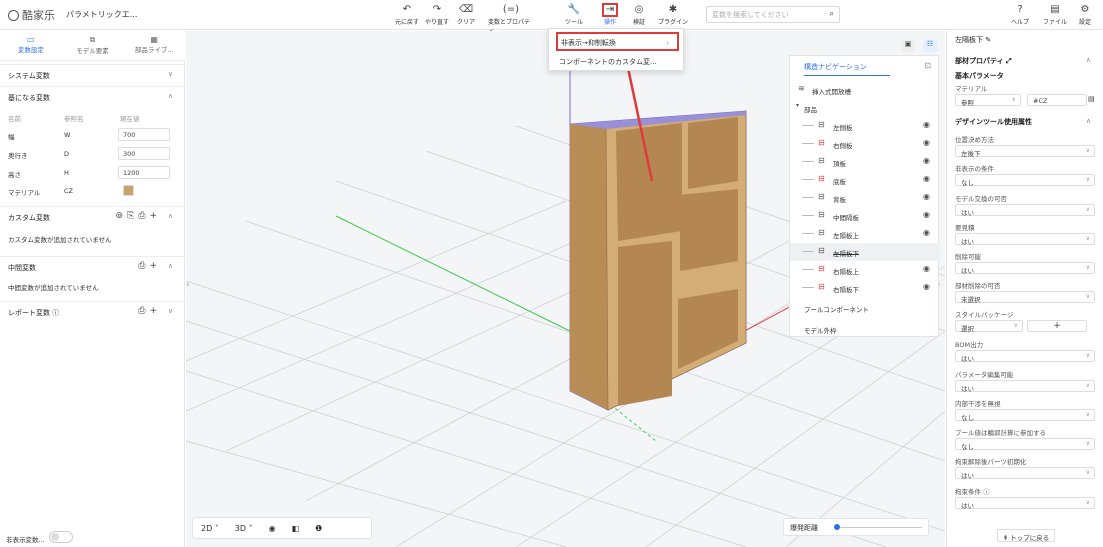  What do you see at coordinates (1025, 386) in the screenshot?
I see `param-editable-select: はい` at bounding box center [1025, 386].